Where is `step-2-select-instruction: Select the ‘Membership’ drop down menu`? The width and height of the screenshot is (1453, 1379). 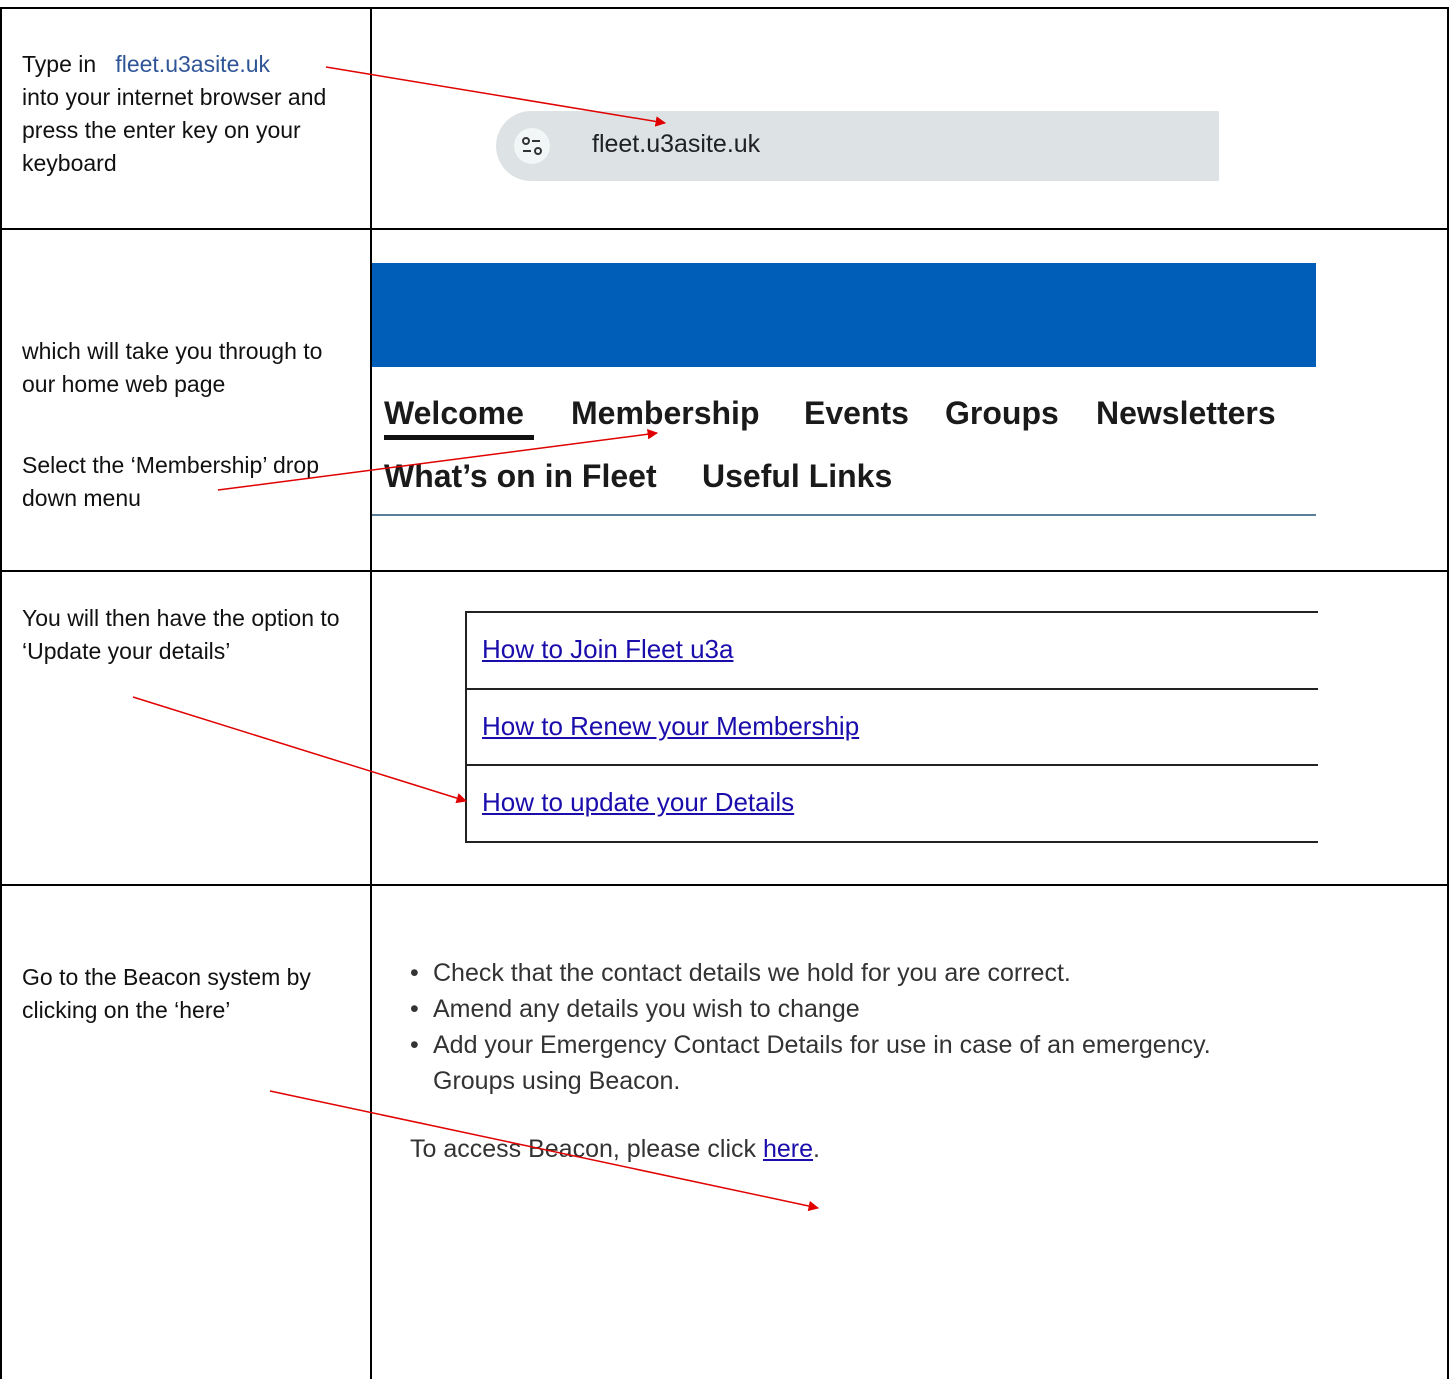
step-2-select-instruction: Select the ‘Membership’ drop down menu is located at coordinates (192, 482).